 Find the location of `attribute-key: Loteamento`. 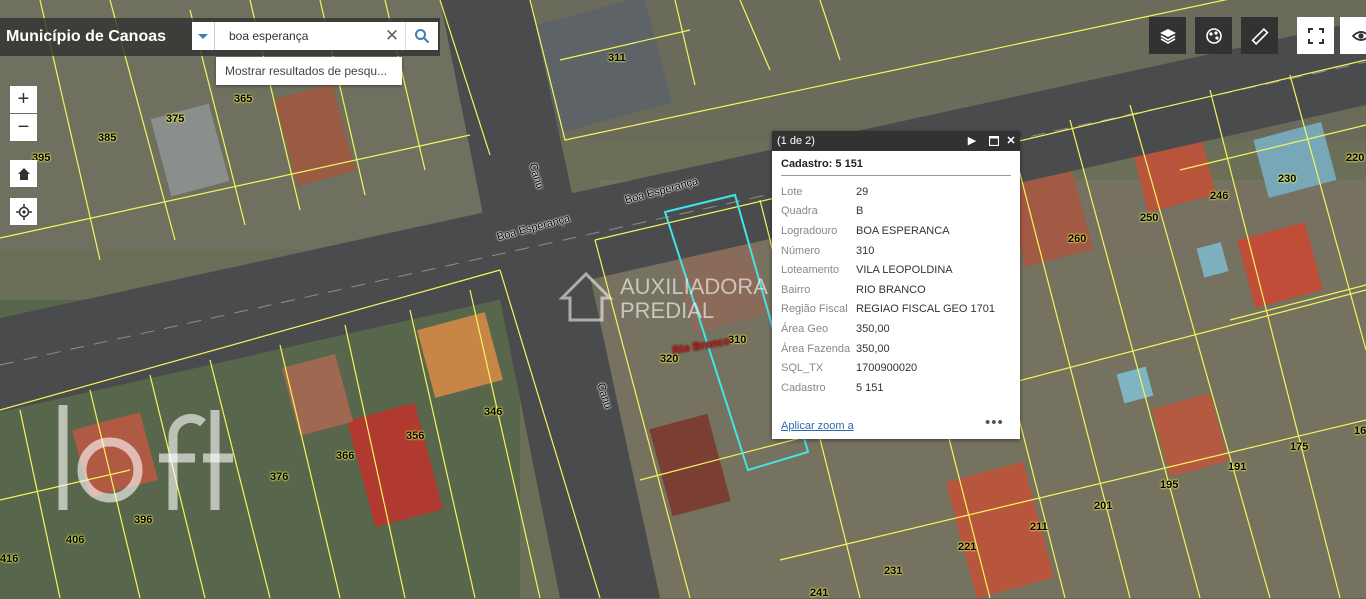

attribute-key: Loteamento is located at coordinates (810, 270).